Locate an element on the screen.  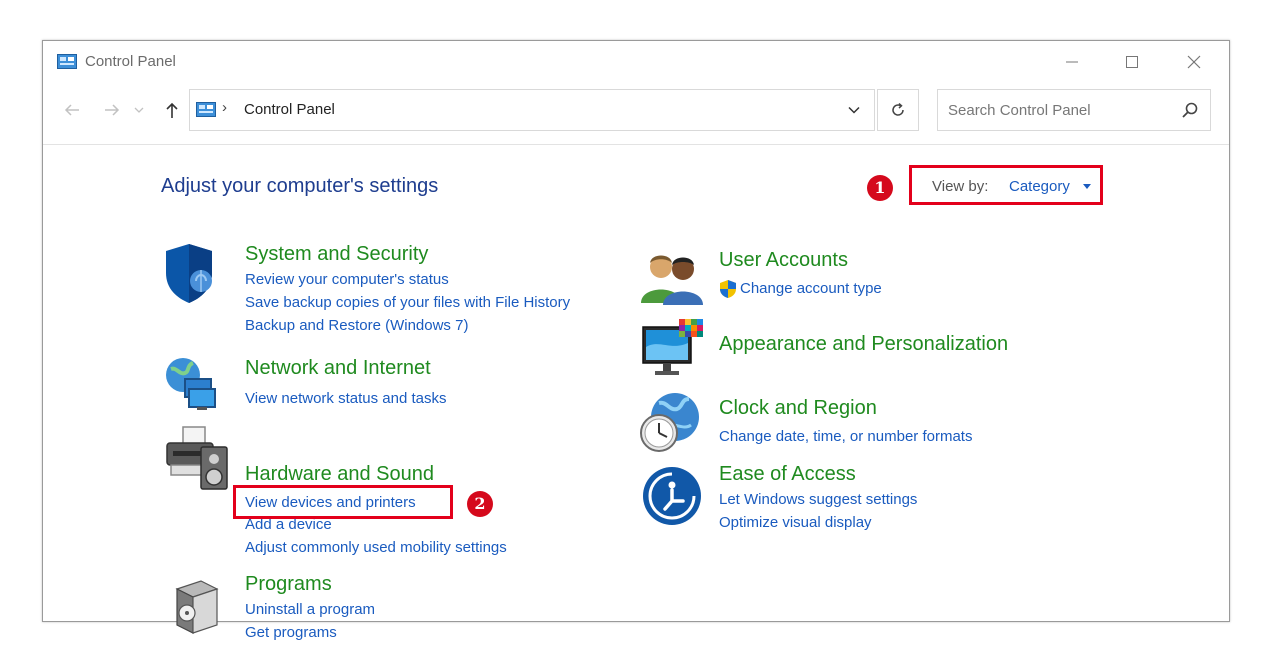
search-box is located at coordinates (1074, 110).